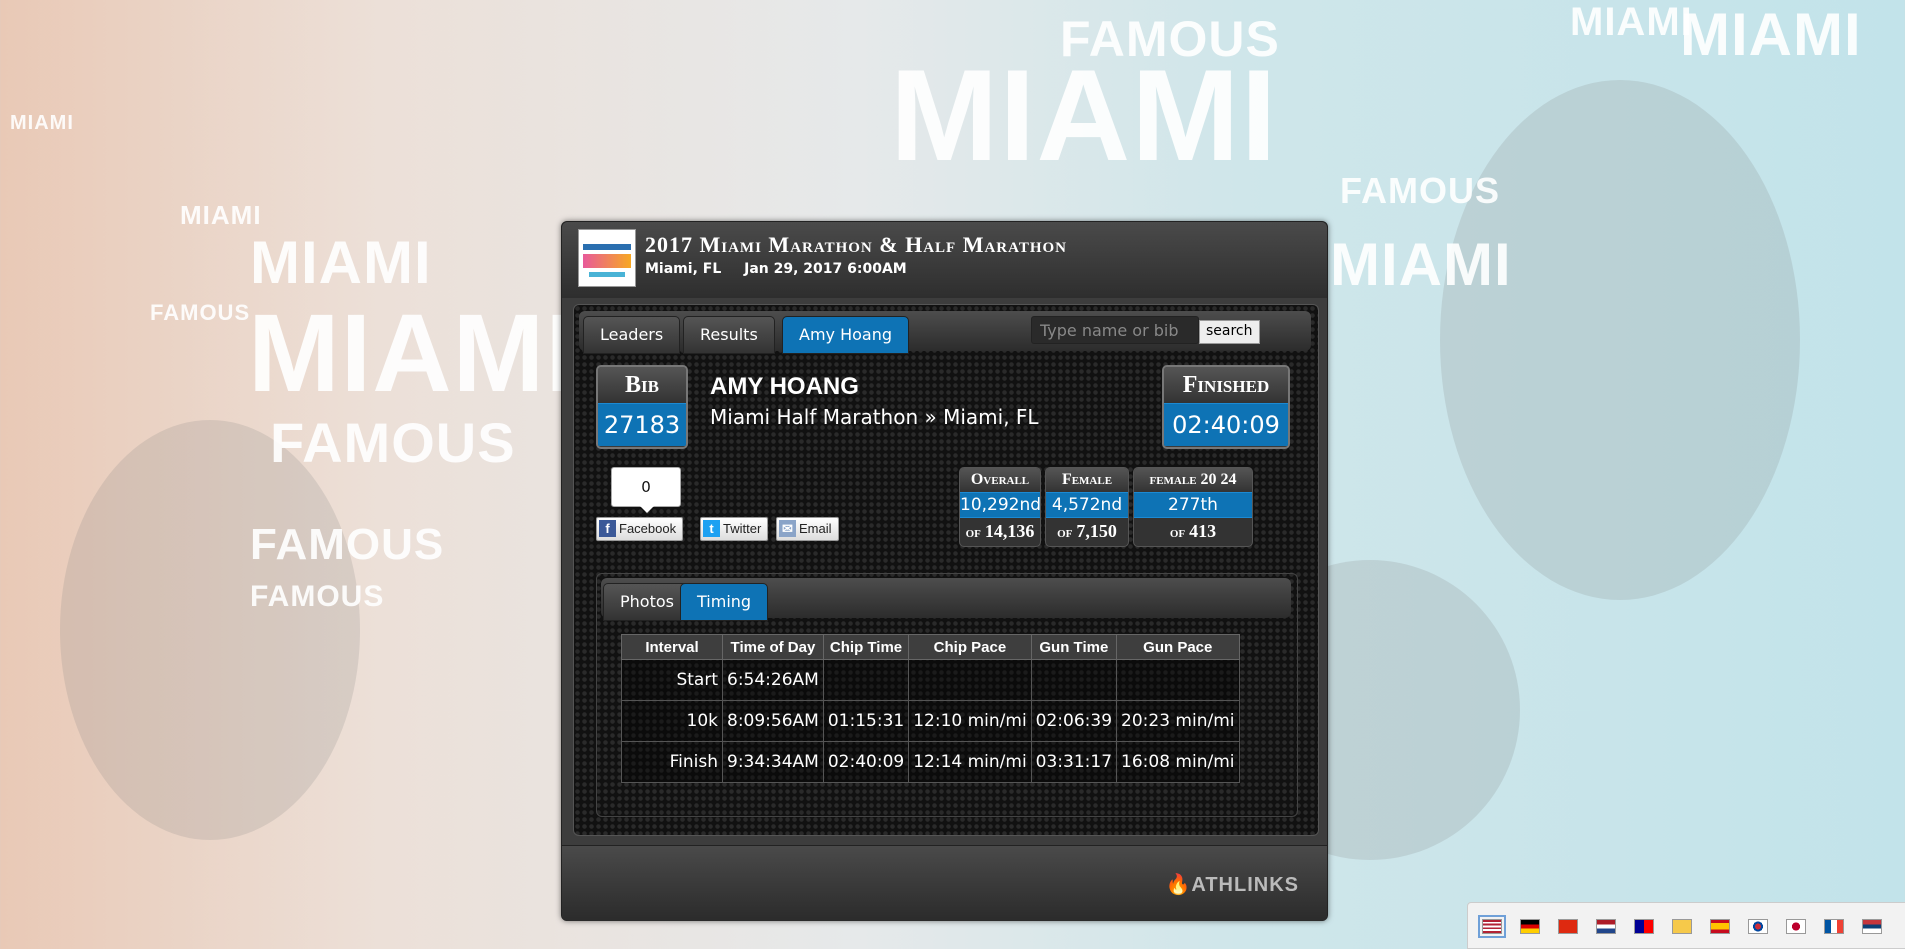 The image size is (1905, 949). What do you see at coordinates (1530, 926) in the screenshot?
I see `flag-de-icon` at bounding box center [1530, 926].